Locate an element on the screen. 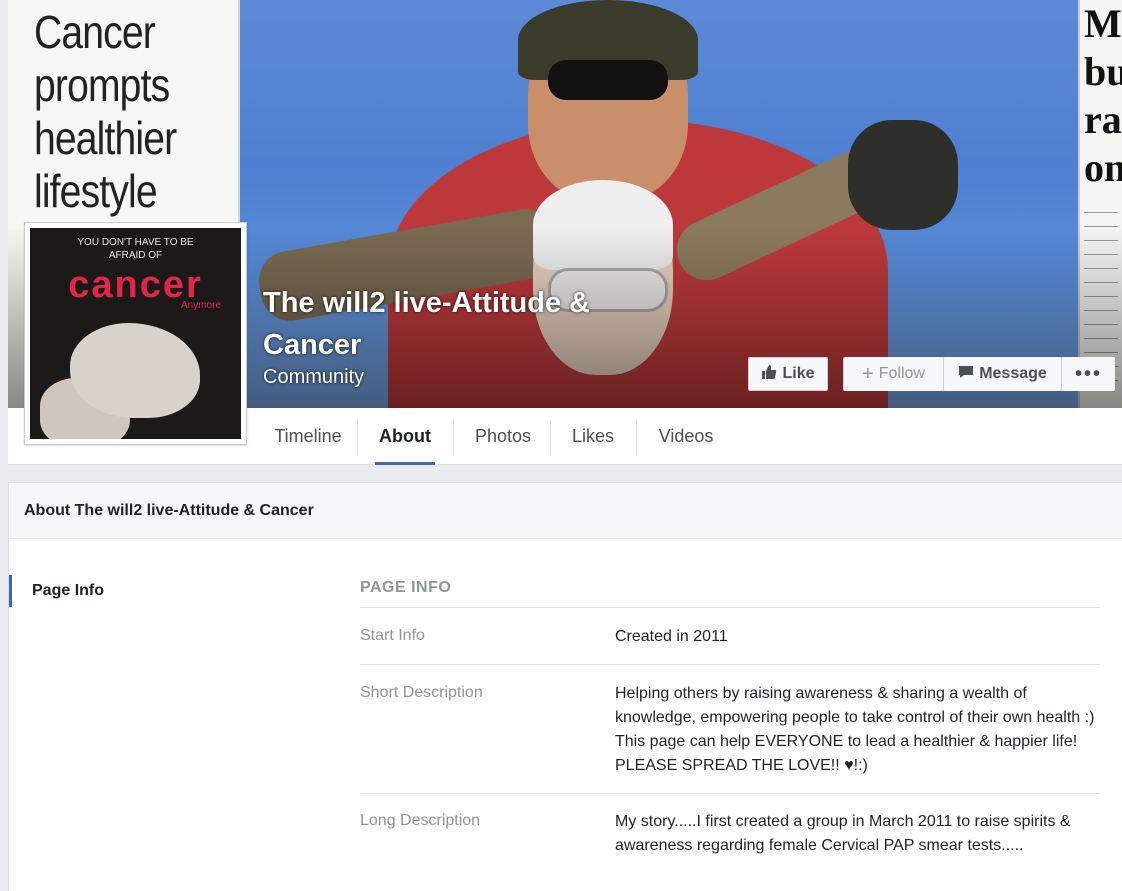 The width and height of the screenshot is (1122, 891). tab-timeline: Timeline is located at coordinates (308, 436).